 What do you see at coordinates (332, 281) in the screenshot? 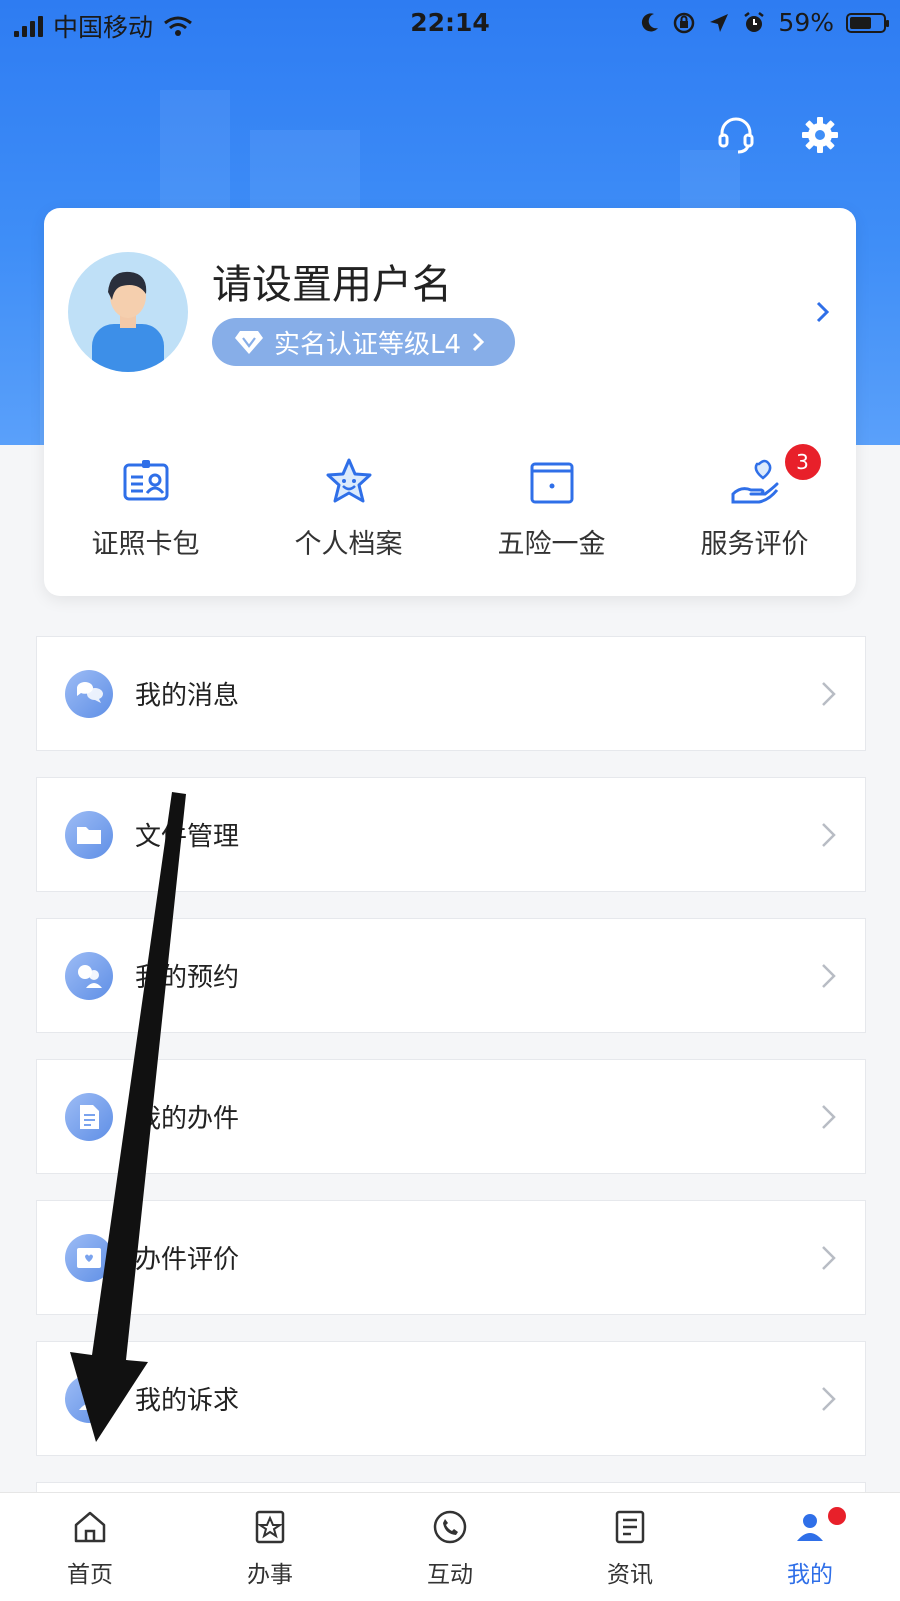
I see `username: 请设置用户名` at bounding box center [332, 281].